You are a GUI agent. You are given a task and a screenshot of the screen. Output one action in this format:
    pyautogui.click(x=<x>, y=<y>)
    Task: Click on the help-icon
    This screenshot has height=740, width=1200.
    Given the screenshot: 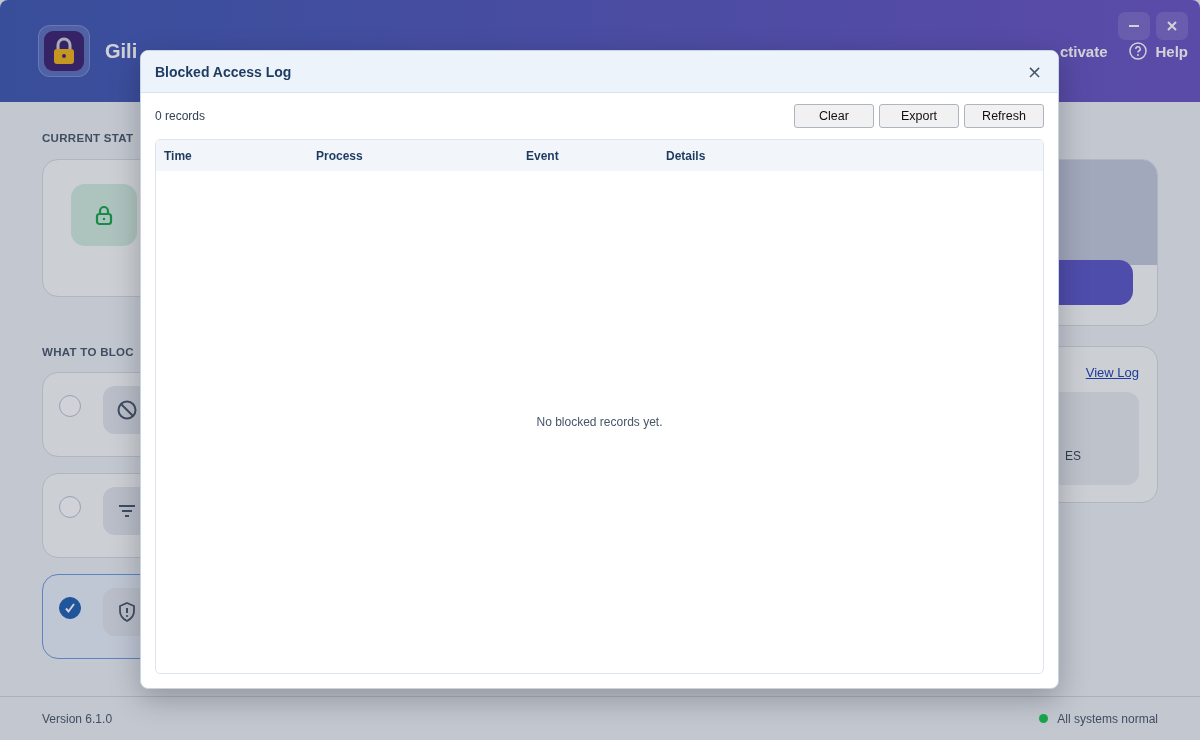 What is the action you would take?
    pyautogui.click(x=1138, y=51)
    